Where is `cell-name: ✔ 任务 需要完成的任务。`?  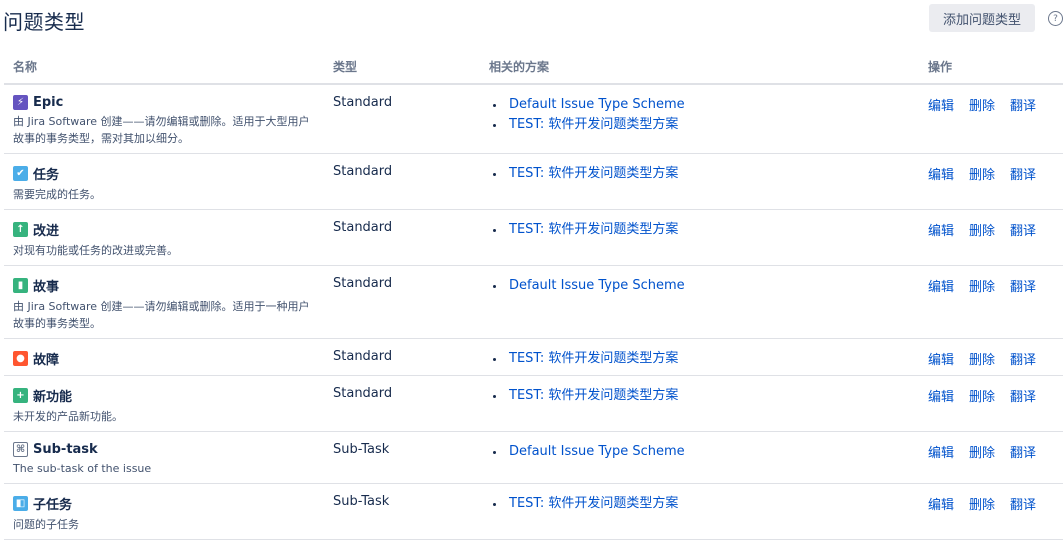 cell-name: ✔ 任务 需要完成的任务。 is located at coordinates (164, 181).